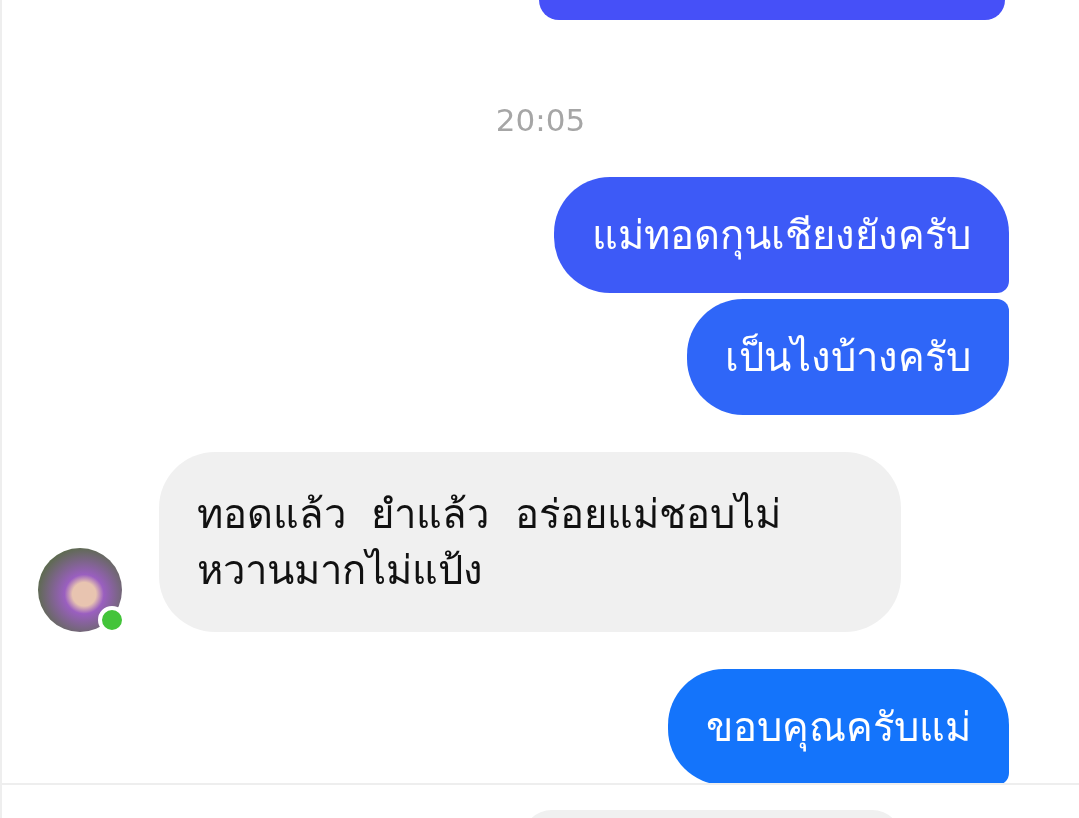 The width and height of the screenshot is (1079, 818). Describe the element at coordinates (540, 120) in the screenshot. I see `timestamp: 20:05` at that location.